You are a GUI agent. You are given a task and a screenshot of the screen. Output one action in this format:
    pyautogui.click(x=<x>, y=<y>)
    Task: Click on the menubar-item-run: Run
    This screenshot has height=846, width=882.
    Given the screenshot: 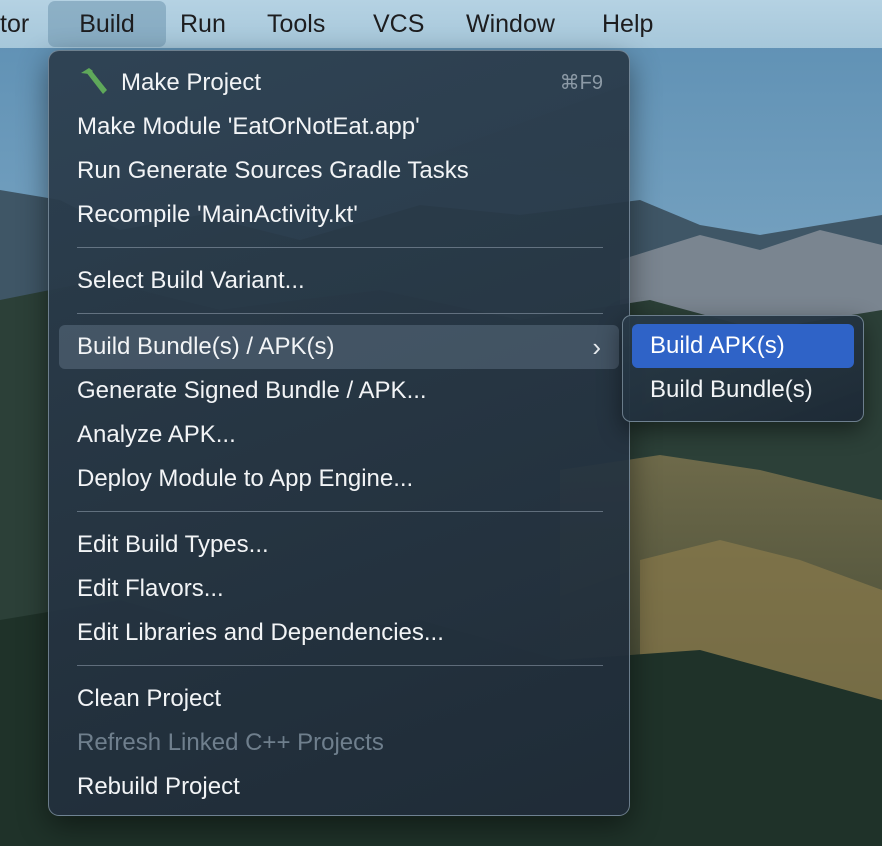 What is the action you would take?
    pyautogui.click(x=203, y=24)
    